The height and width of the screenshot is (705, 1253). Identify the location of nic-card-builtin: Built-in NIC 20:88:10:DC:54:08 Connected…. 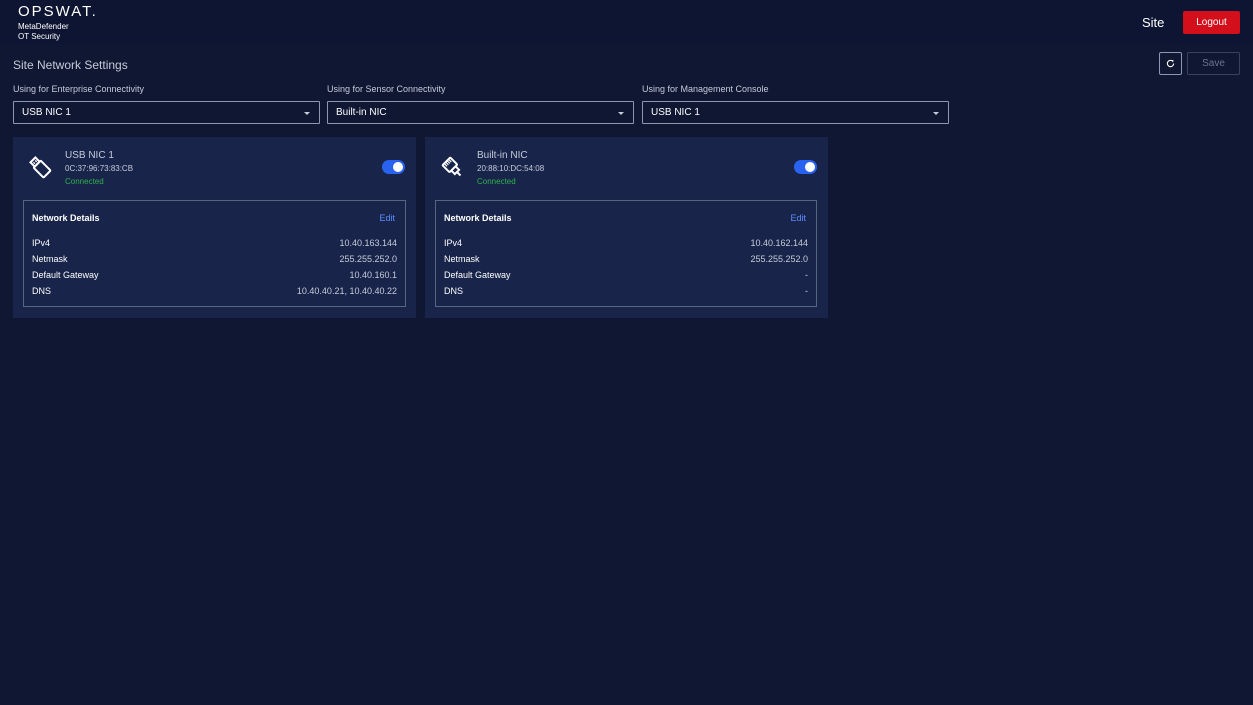
(626, 227).